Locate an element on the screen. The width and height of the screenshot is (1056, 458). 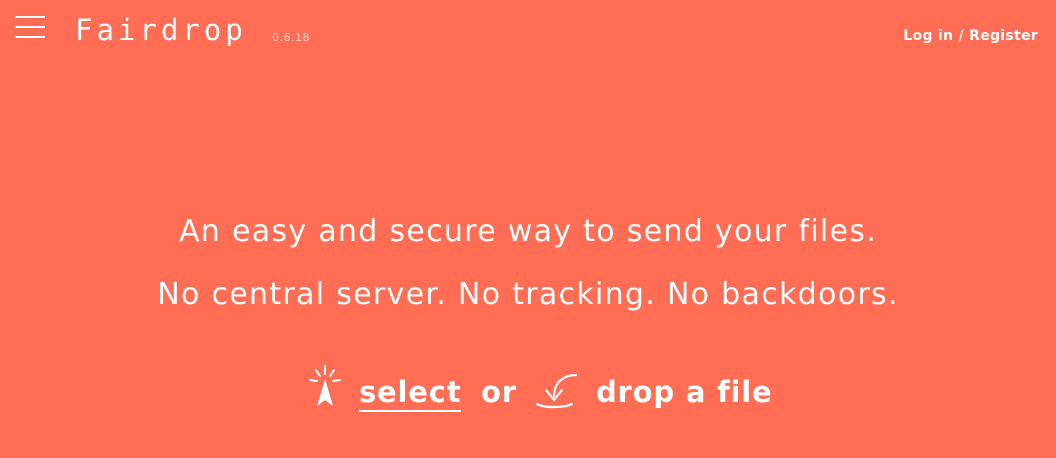
app-logo: Fairdrop is located at coordinates (161, 30).